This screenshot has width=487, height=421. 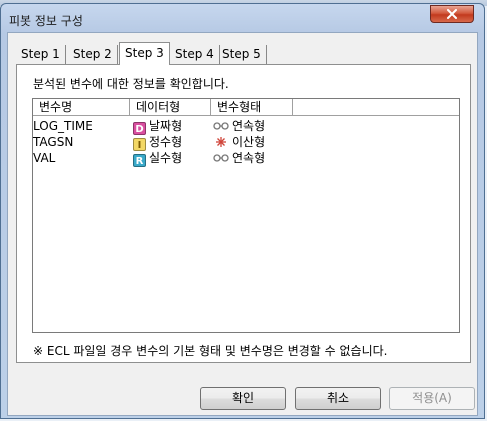 I want to click on list-item: VAL R 실수형 연속형, so click(x=246, y=158).